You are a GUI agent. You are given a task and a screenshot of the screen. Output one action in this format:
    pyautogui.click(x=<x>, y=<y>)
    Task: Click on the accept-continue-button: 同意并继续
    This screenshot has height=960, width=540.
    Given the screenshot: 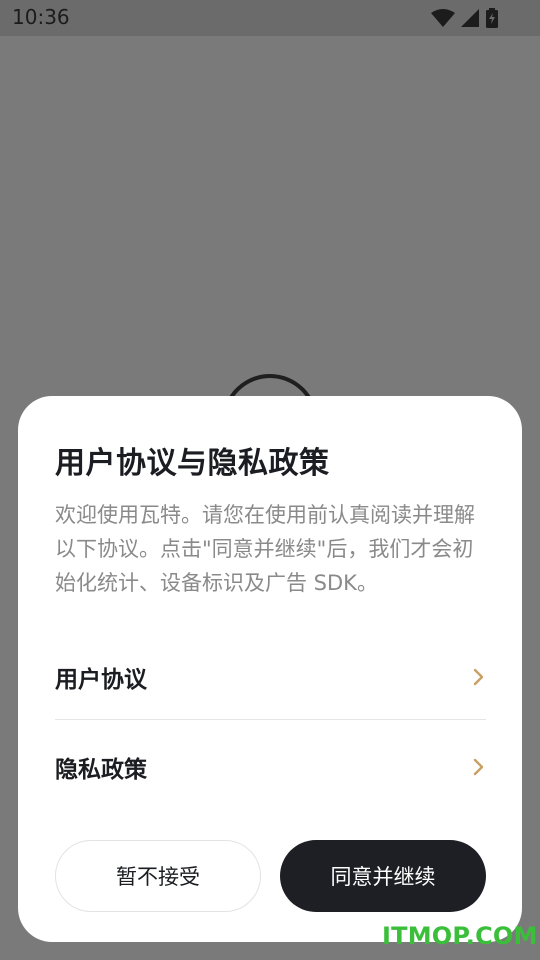 What is the action you would take?
    pyautogui.click(x=383, y=876)
    